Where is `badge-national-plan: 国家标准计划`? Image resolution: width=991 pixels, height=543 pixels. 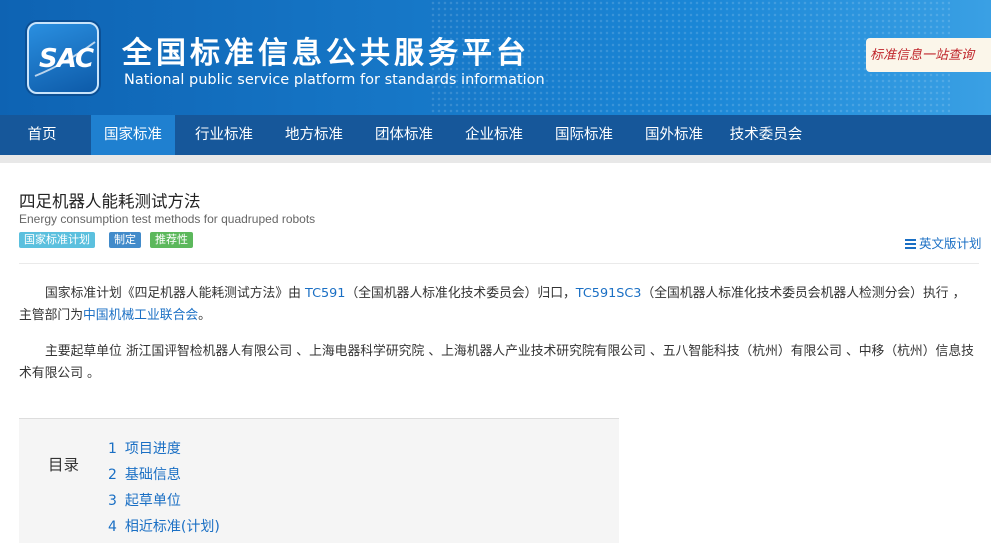 badge-national-plan: 国家标准计划 is located at coordinates (57, 240).